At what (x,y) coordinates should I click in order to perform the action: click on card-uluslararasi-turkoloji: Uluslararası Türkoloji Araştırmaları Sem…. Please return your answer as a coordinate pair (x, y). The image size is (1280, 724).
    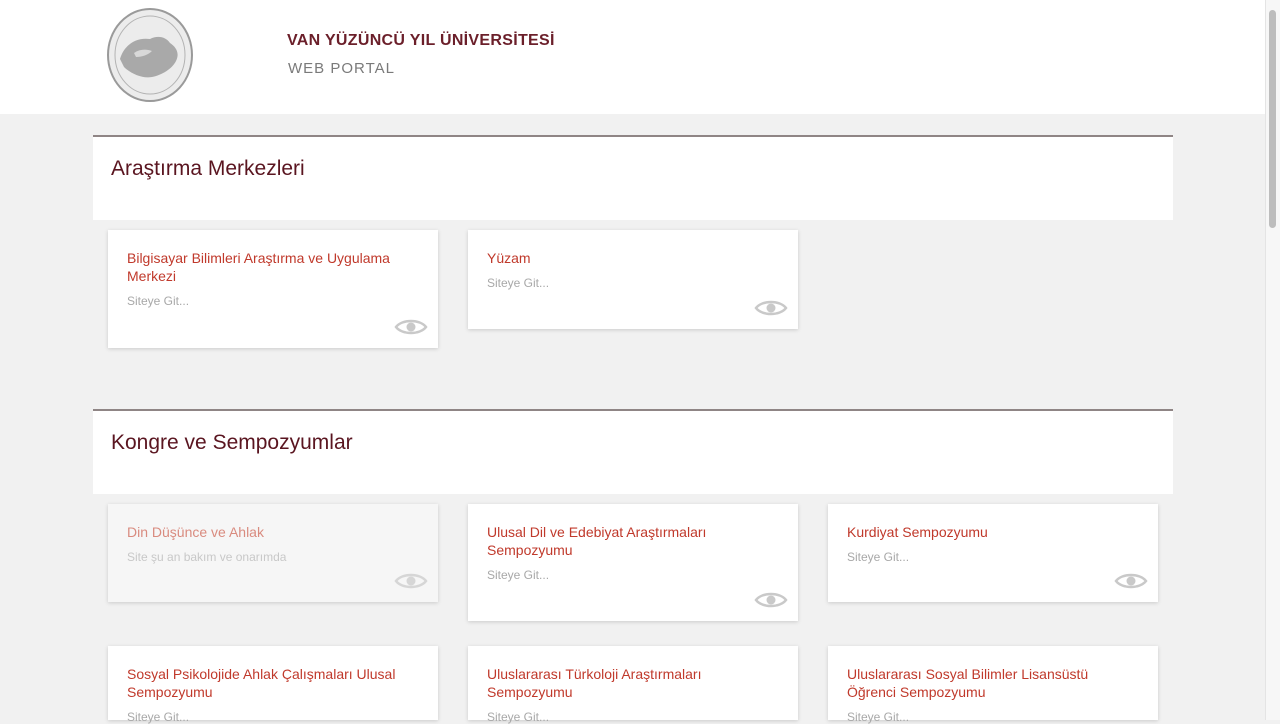
    Looking at the image, I should click on (633, 685).